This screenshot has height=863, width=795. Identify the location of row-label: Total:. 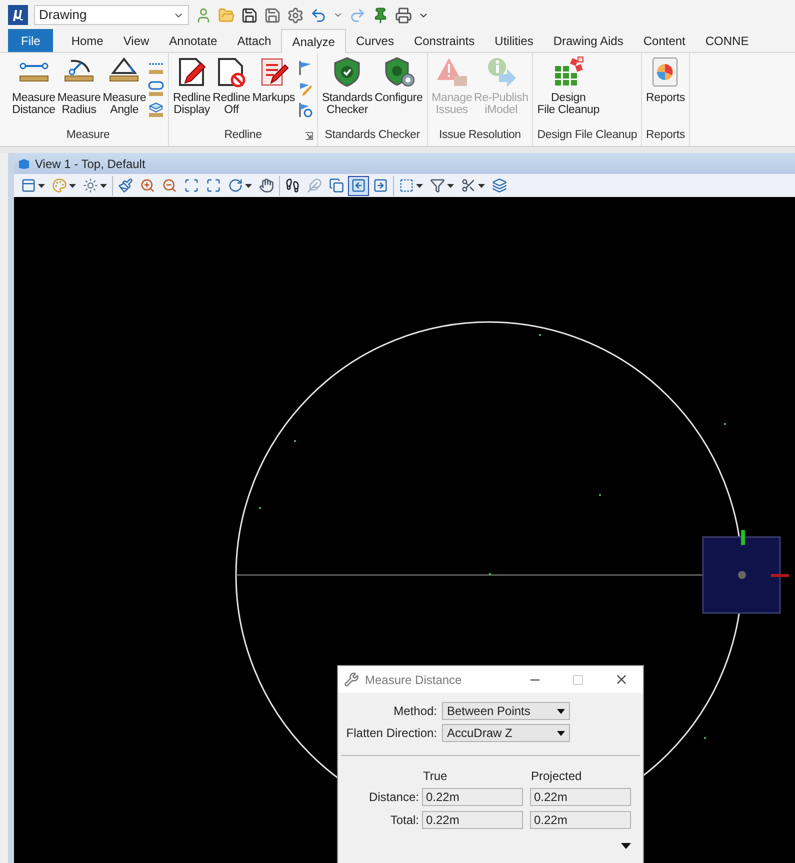
(404, 820).